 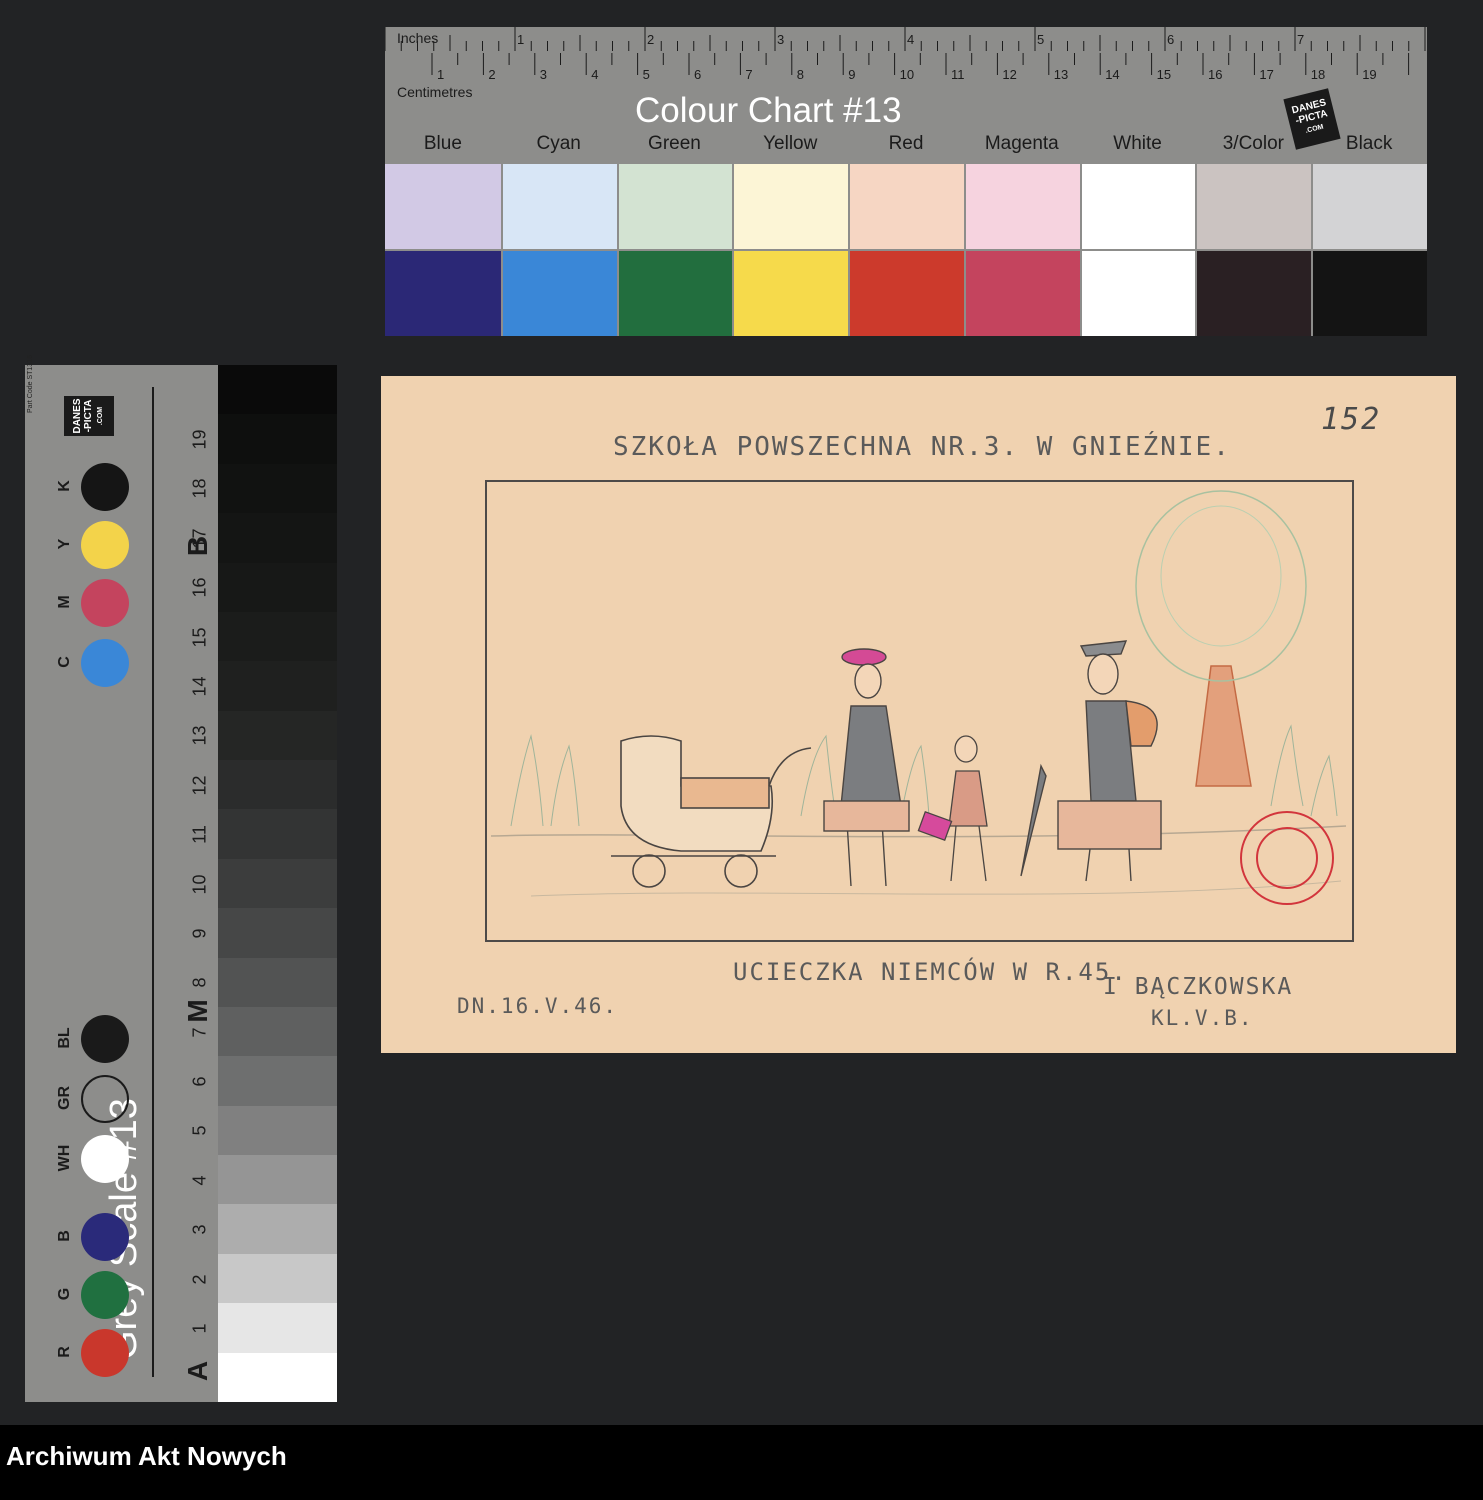 What do you see at coordinates (89, 416) in the screenshot?
I see `danes-picta-logo: DANES -PICTA .COM` at bounding box center [89, 416].